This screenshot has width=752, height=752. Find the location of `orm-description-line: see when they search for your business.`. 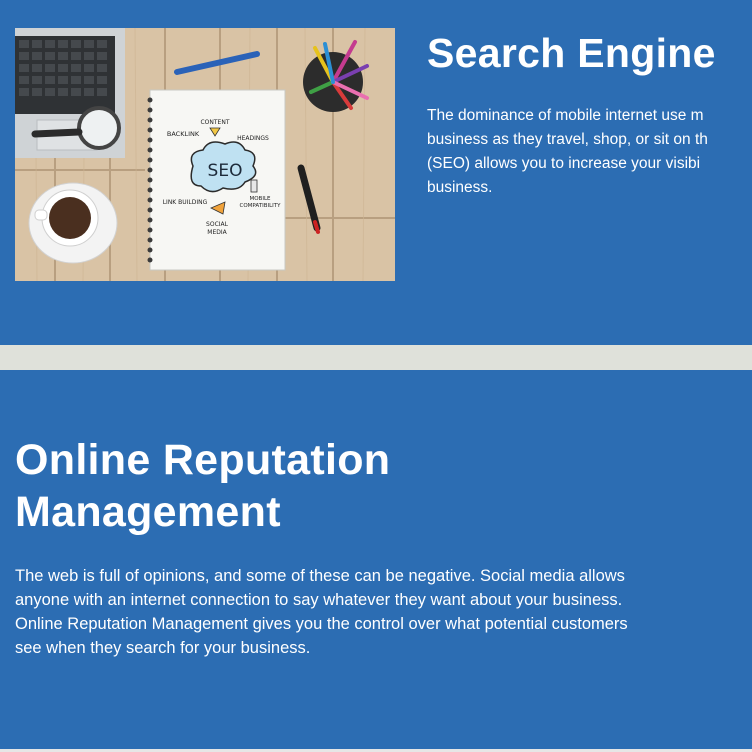

orm-description-line: see when they search for your business. is located at coordinates (163, 648).